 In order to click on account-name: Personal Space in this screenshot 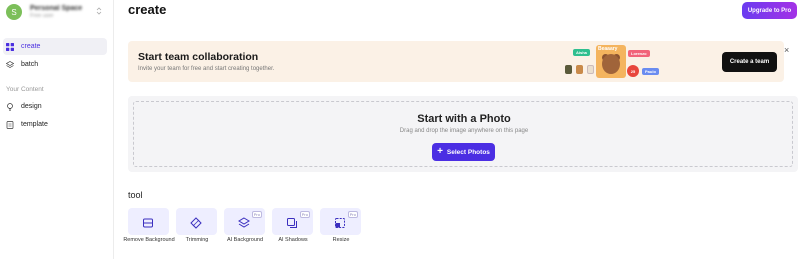, I will do `click(56, 8)`.